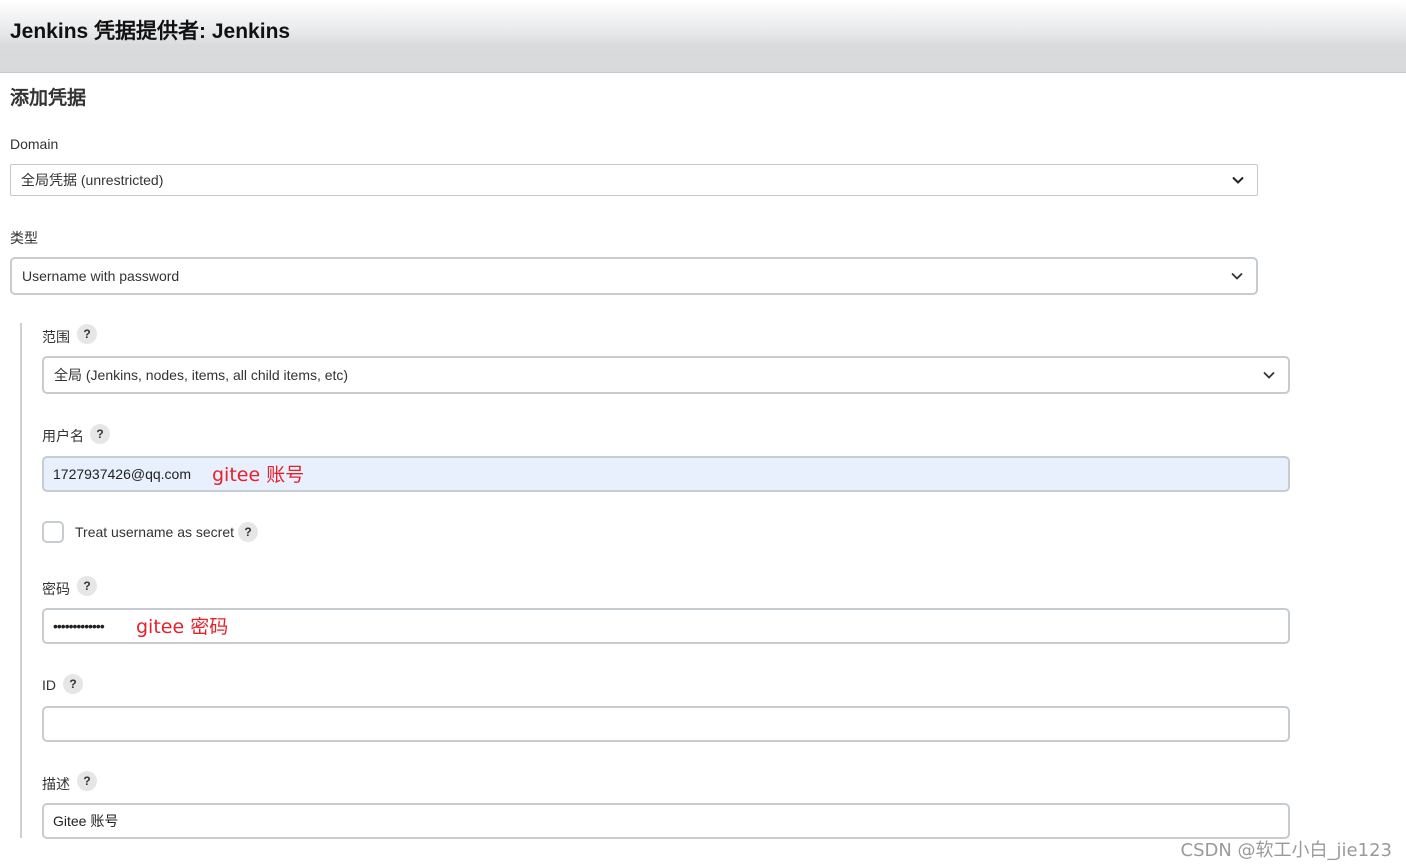 This screenshot has height=866, width=1406. Describe the element at coordinates (73, 684) in the screenshot. I see `id-help-icon: ?` at that location.